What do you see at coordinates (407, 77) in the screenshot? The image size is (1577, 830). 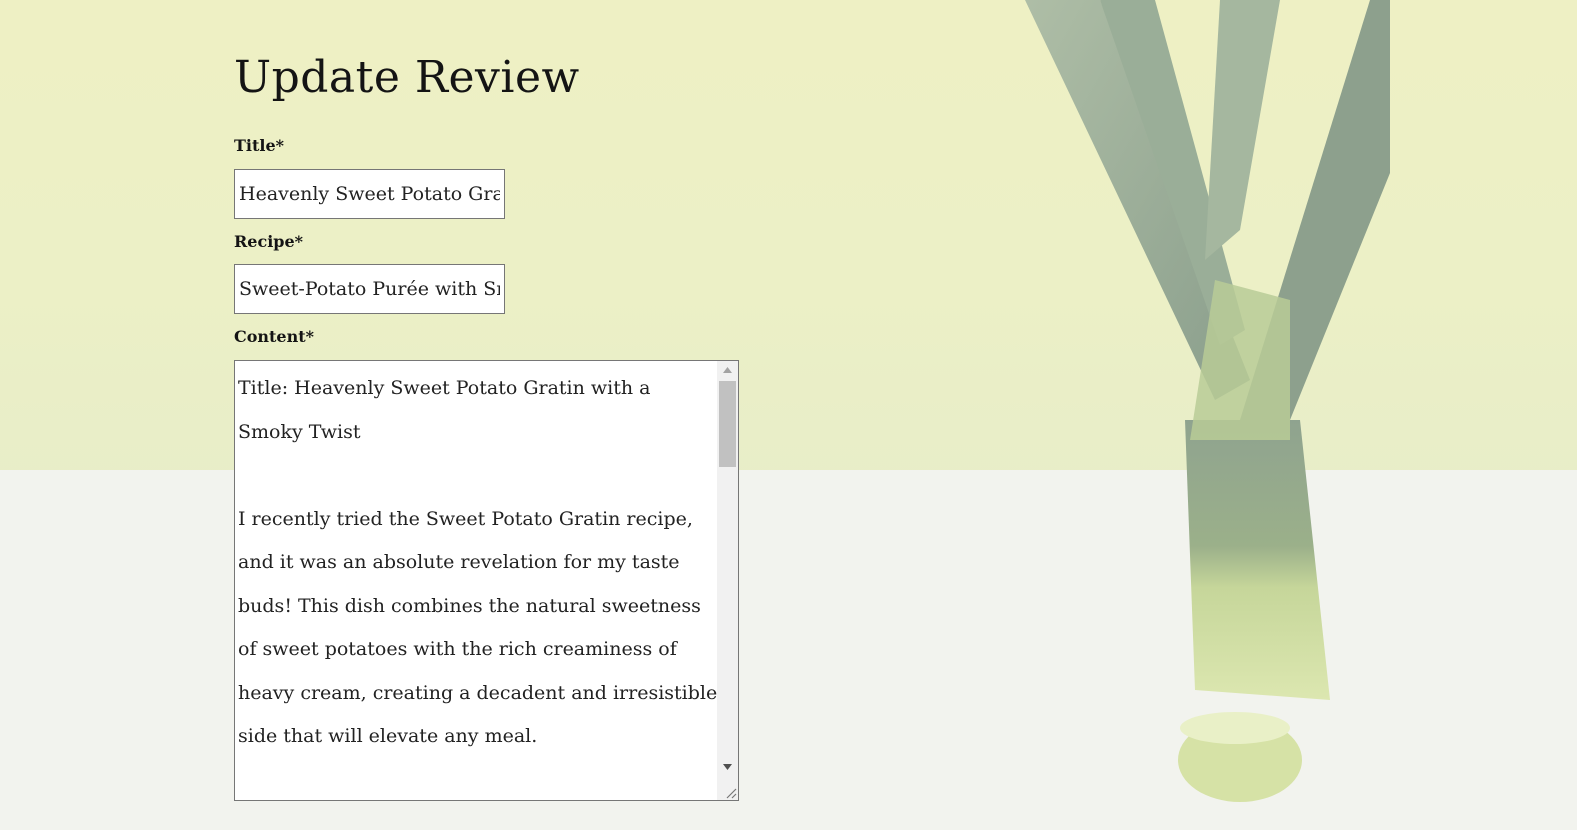 I see `page-title: Update Review` at bounding box center [407, 77].